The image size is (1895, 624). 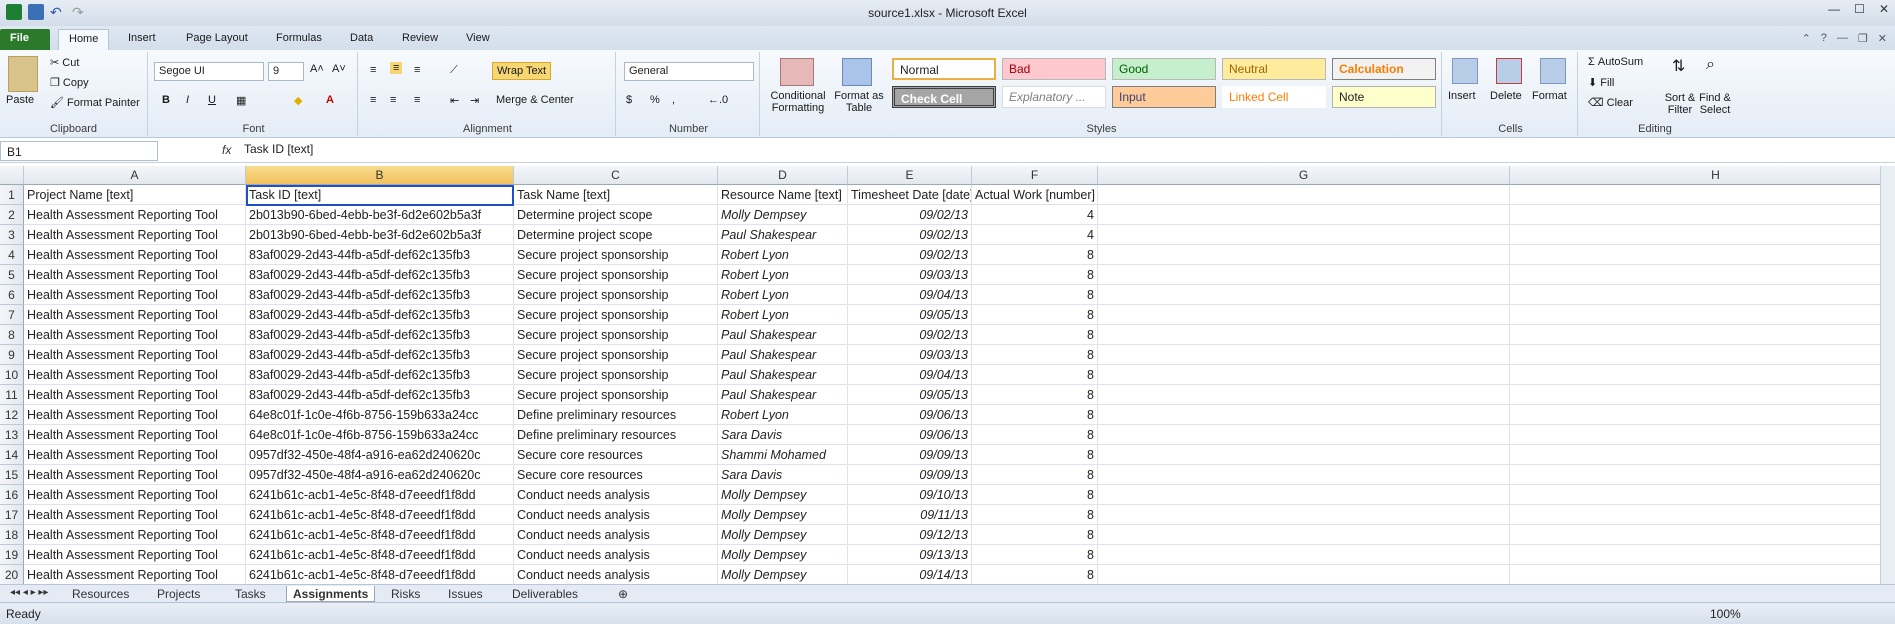 I want to click on row-header: 6, so click(x=12, y=295).